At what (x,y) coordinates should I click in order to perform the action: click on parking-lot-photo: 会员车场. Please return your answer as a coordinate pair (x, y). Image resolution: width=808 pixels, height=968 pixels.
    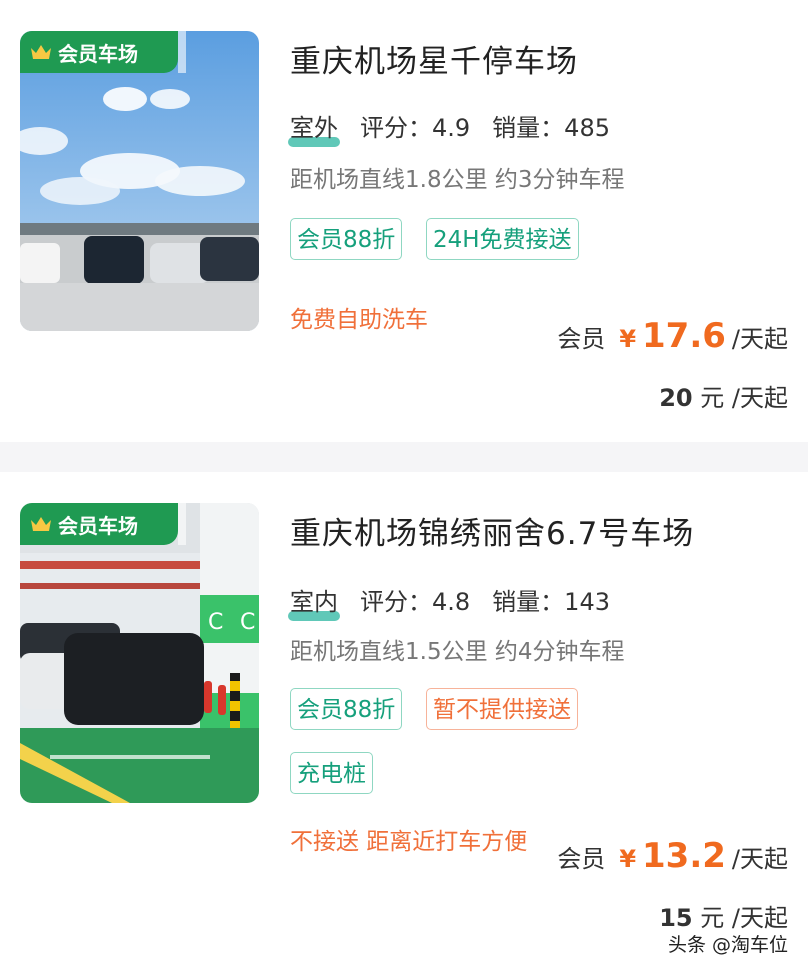
    Looking at the image, I should click on (139, 181).